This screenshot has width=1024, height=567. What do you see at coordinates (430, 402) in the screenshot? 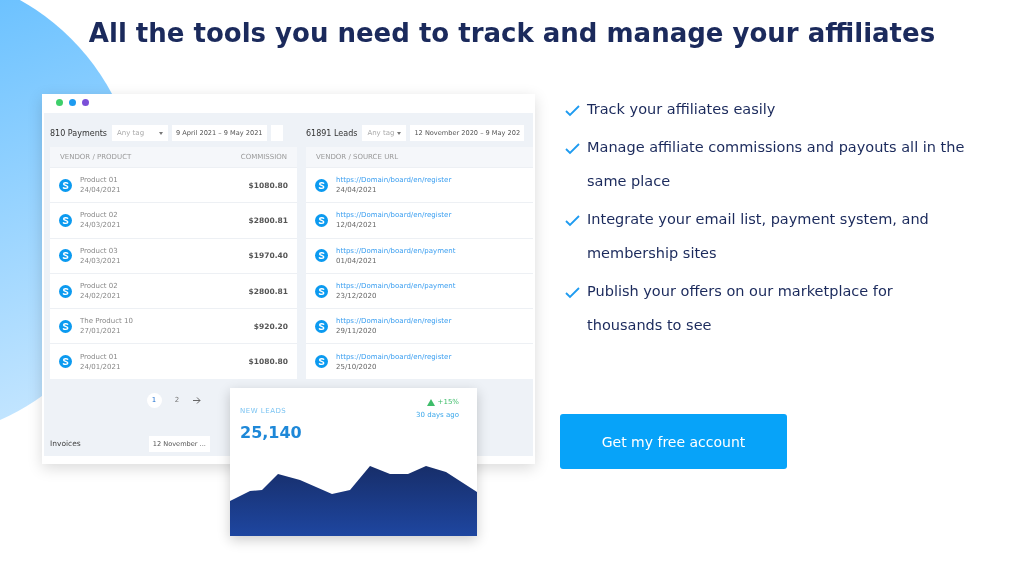
I see `triangle-up-icon` at bounding box center [430, 402].